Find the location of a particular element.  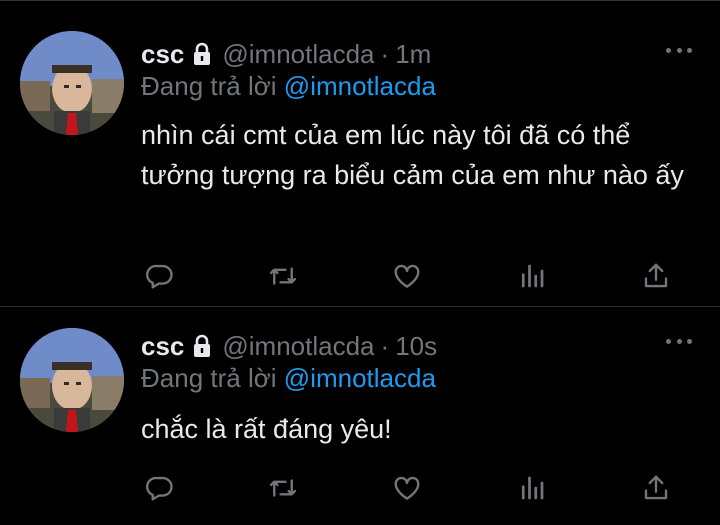

tweet-header: csc @imnotlacda · 1m is located at coordinates (286, 54).